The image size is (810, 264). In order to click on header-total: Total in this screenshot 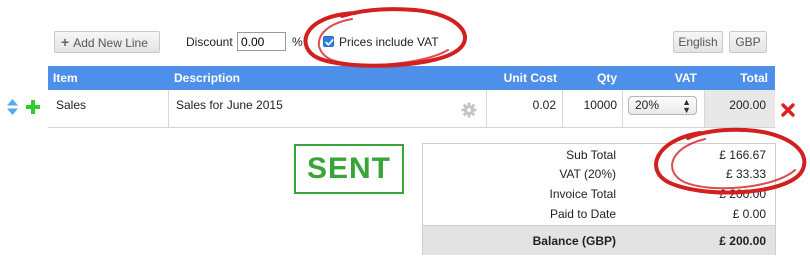, I will do `click(754, 78)`.